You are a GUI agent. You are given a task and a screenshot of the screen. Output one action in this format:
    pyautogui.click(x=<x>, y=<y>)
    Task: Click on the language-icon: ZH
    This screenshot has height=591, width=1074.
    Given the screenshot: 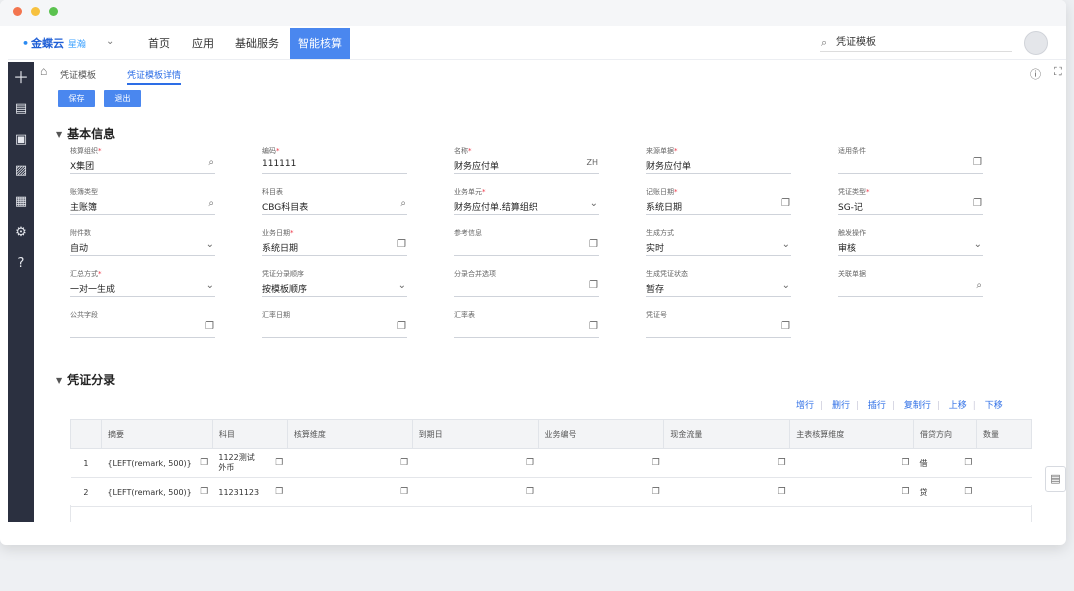 What is the action you would take?
    pyautogui.click(x=593, y=162)
    